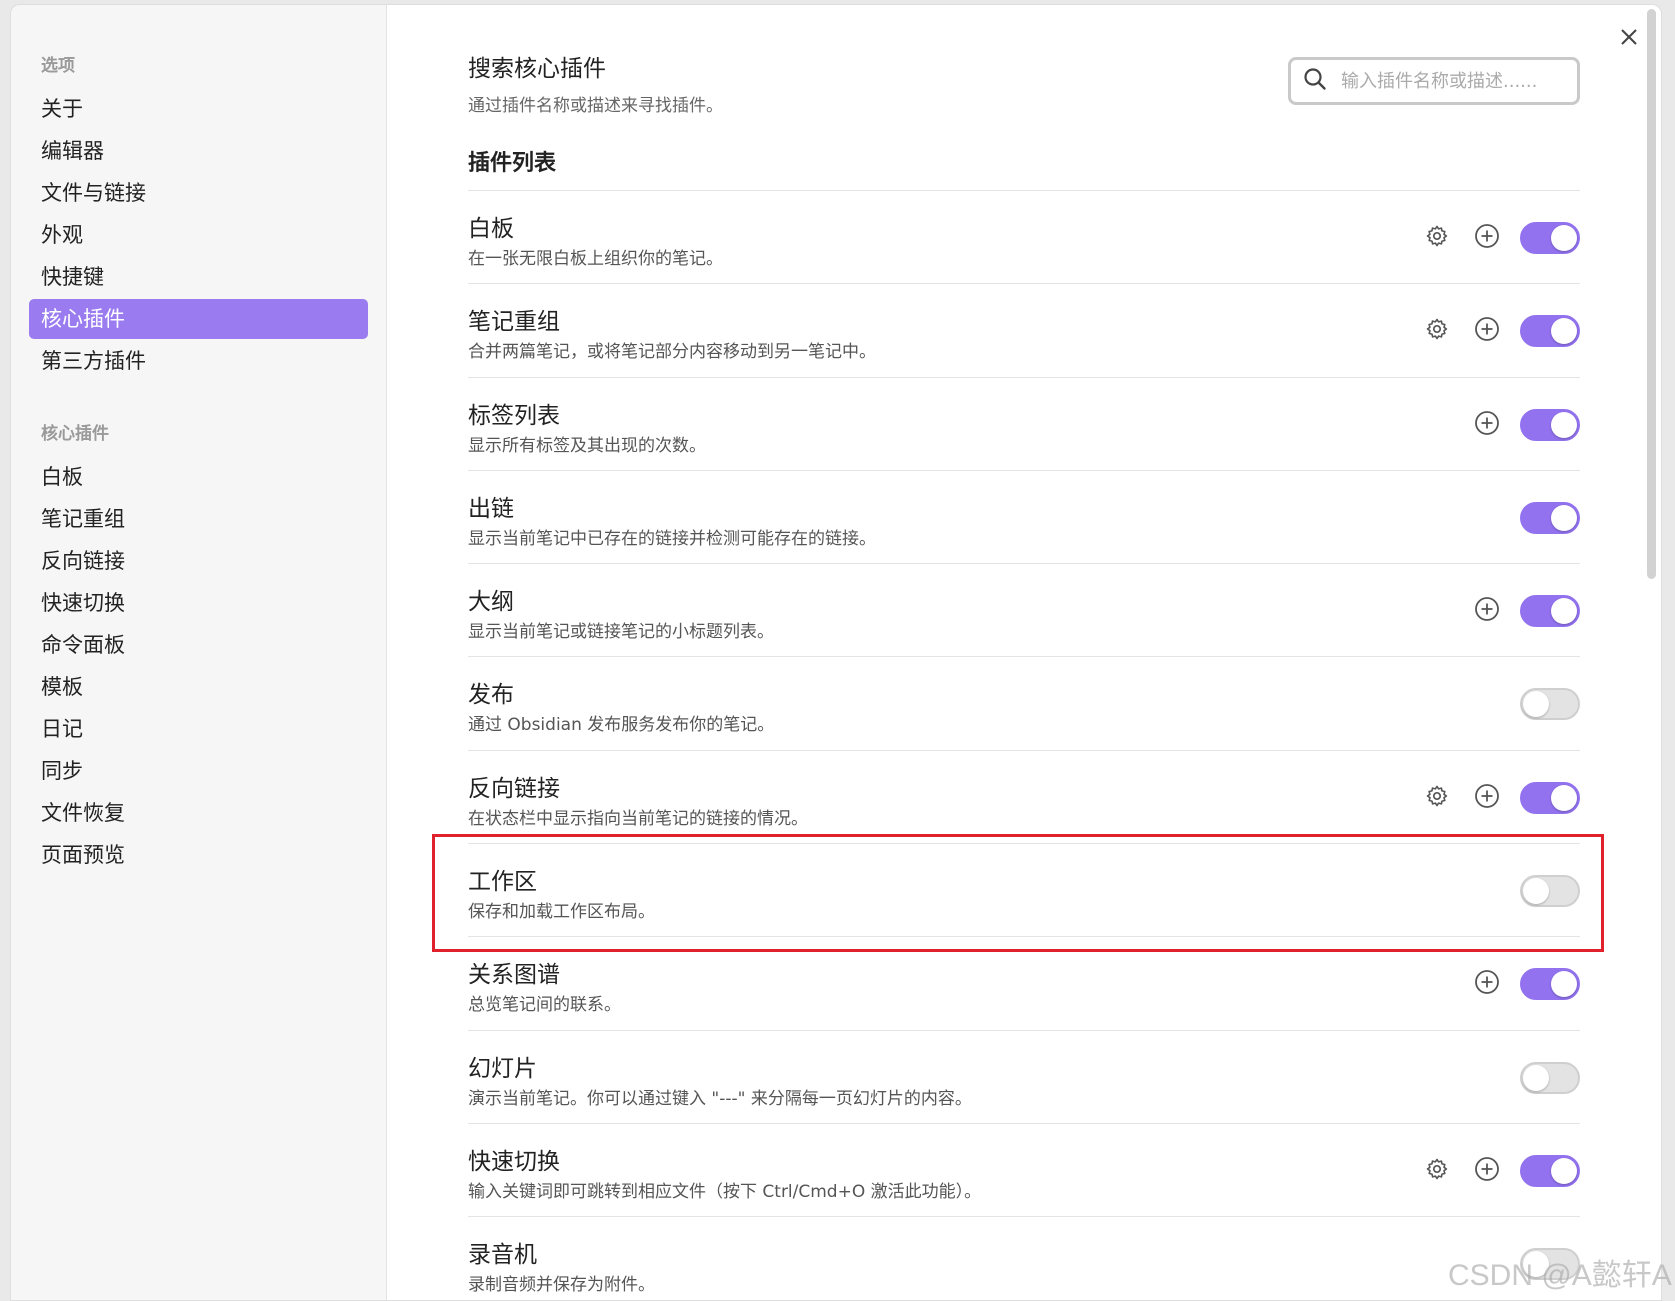 The image size is (1675, 1301). Describe the element at coordinates (198, 813) in the screenshot. I see `sidebar-core-plugin-item: 文件恢复` at that location.